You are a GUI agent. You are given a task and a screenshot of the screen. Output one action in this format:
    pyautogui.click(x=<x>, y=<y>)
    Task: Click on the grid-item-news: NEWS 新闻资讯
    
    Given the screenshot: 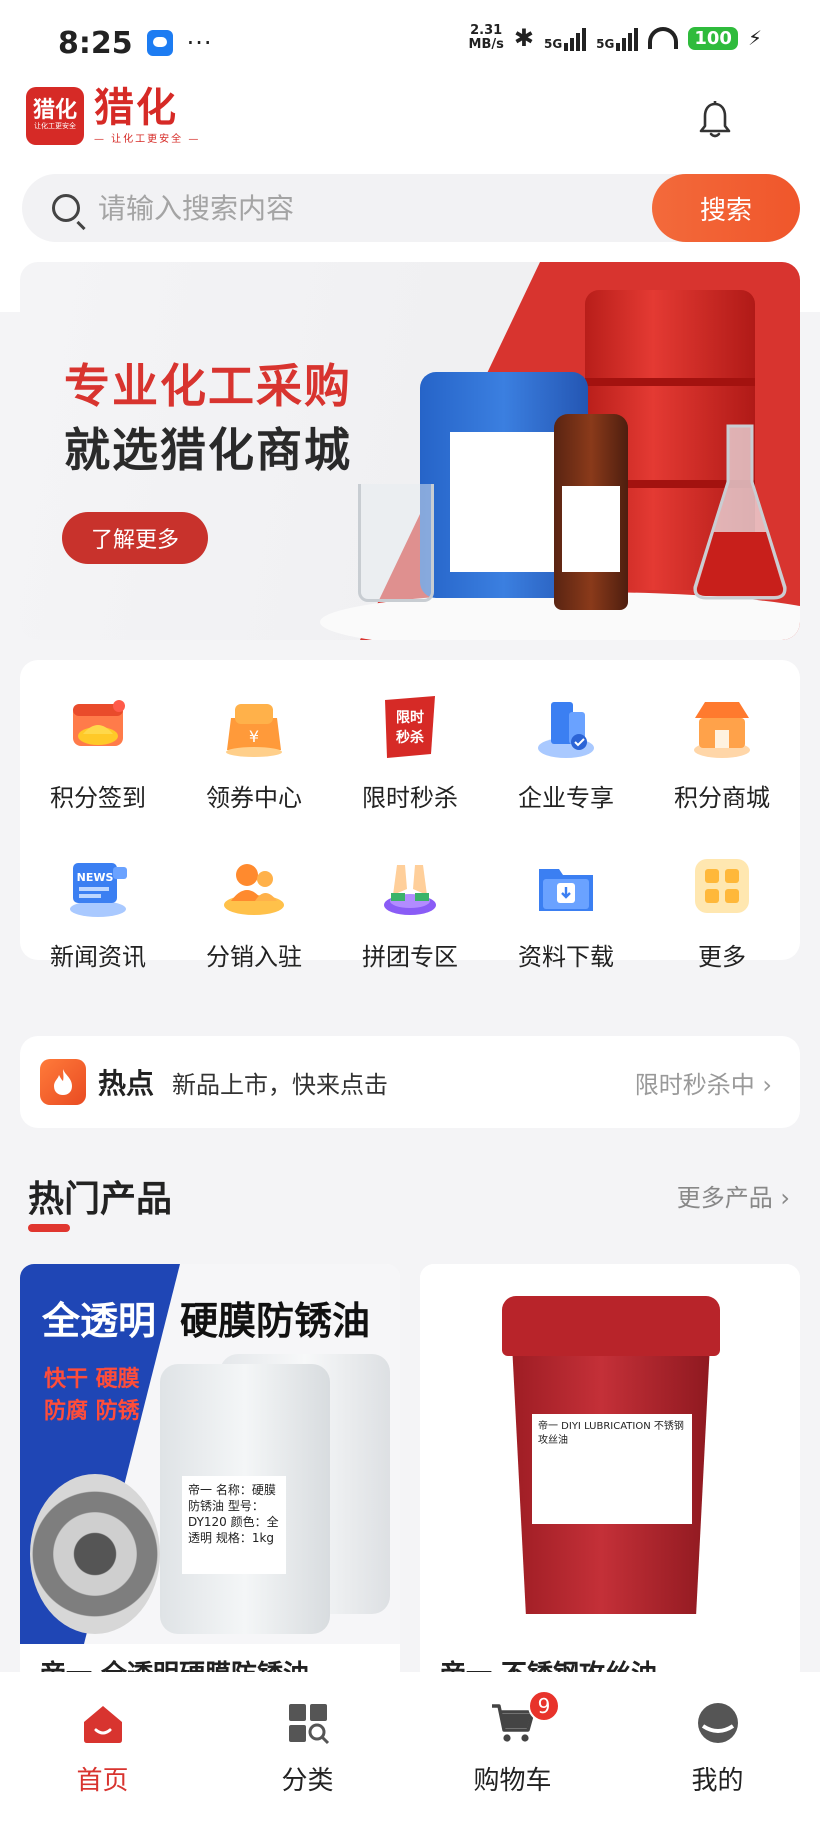 What is the action you would take?
    pyautogui.click(x=98, y=910)
    